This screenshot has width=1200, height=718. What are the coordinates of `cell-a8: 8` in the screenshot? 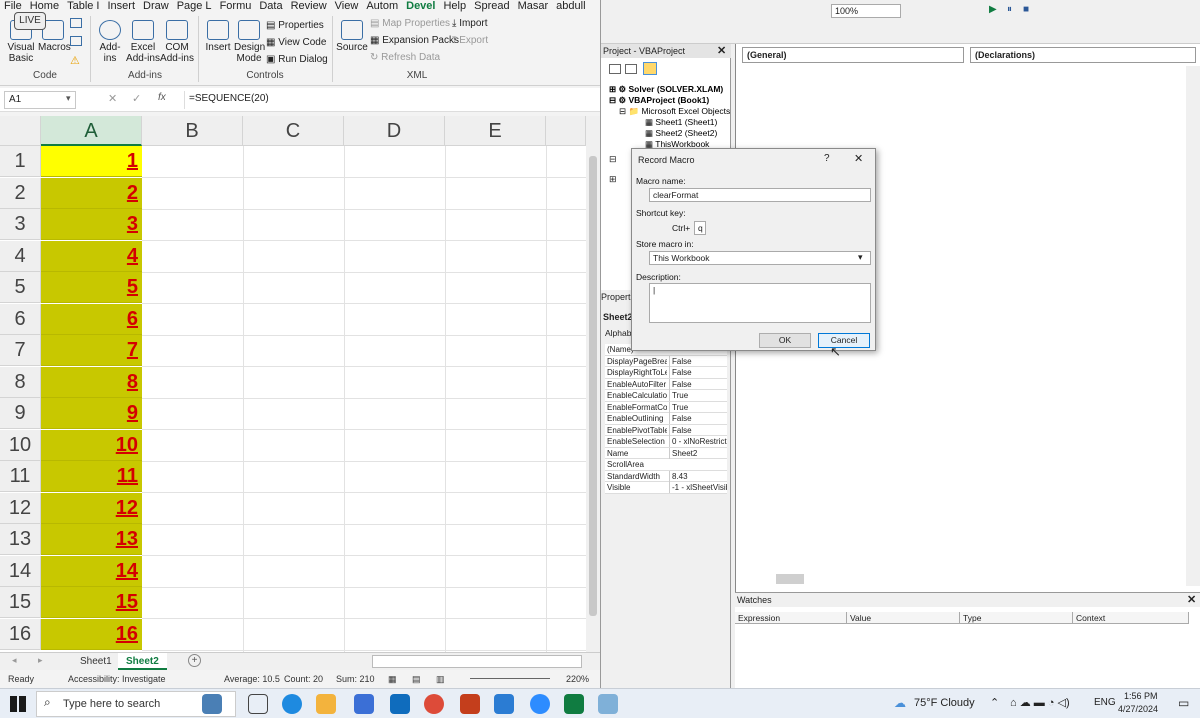 It's located at (91, 382).